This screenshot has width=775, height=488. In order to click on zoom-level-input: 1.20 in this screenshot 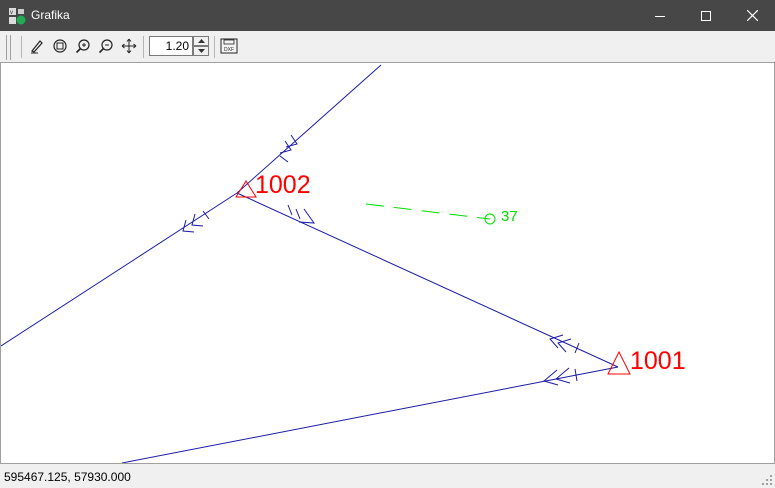, I will do `click(171, 46)`.